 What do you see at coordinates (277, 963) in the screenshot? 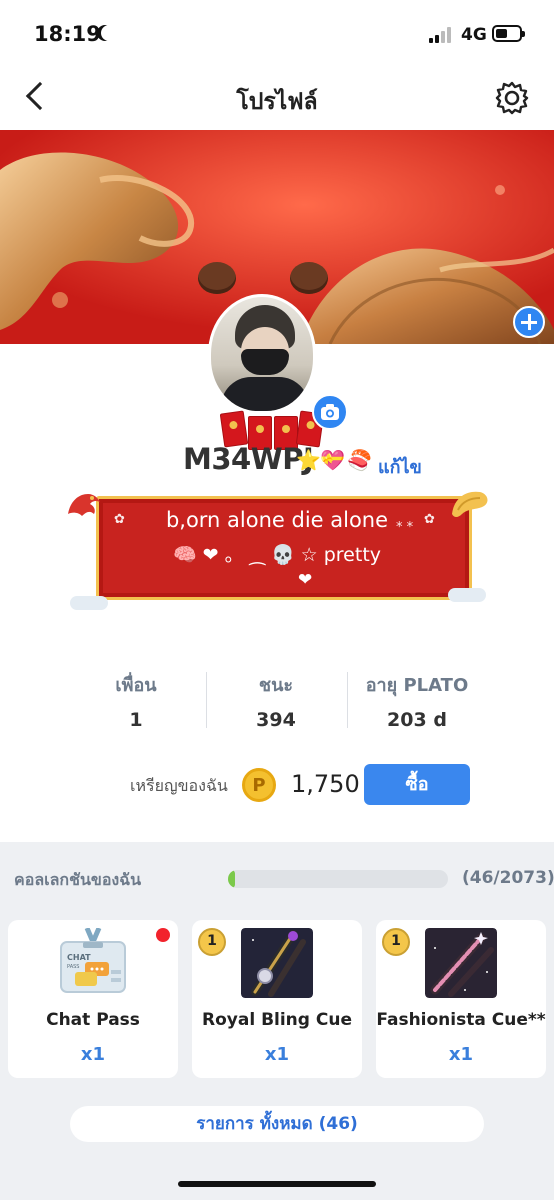
I see `royal-bling-cue-icon` at bounding box center [277, 963].